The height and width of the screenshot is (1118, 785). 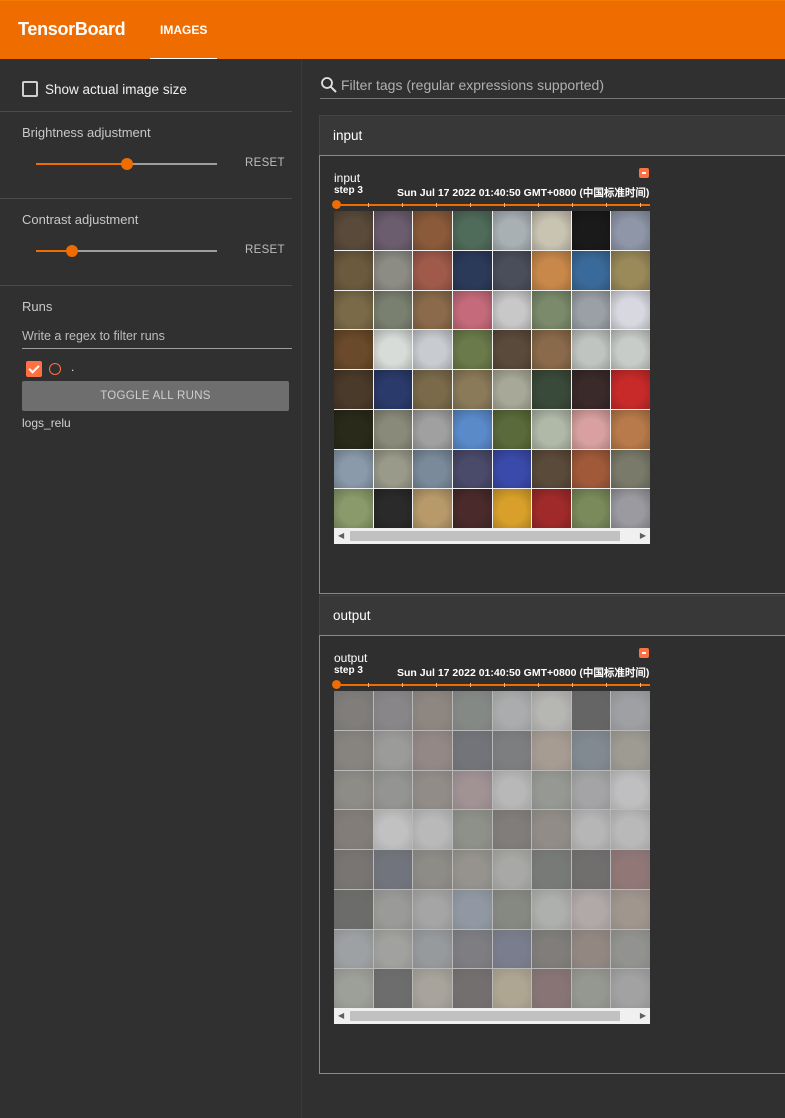 What do you see at coordinates (146, 285) in the screenshot?
I see `divider` at bounding box center [146, 285].